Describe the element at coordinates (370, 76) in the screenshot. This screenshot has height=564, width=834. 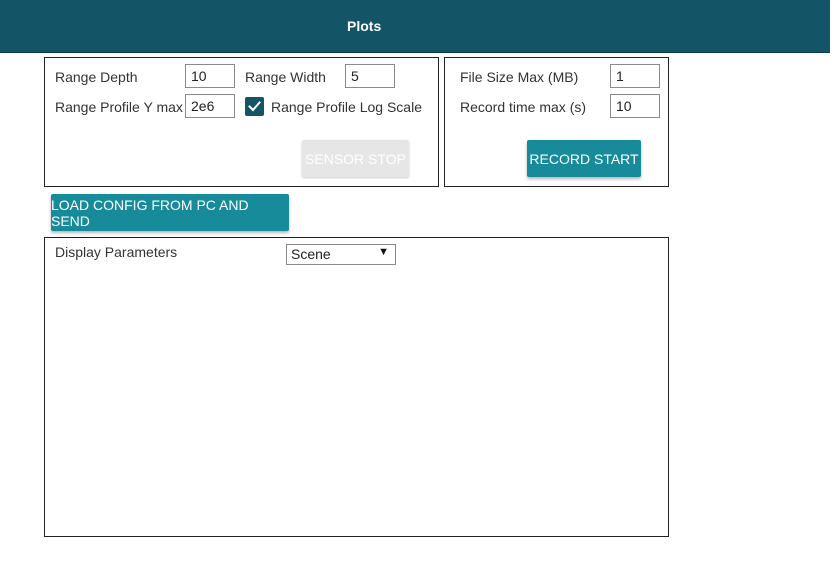
I see `range-width-input` at that location.